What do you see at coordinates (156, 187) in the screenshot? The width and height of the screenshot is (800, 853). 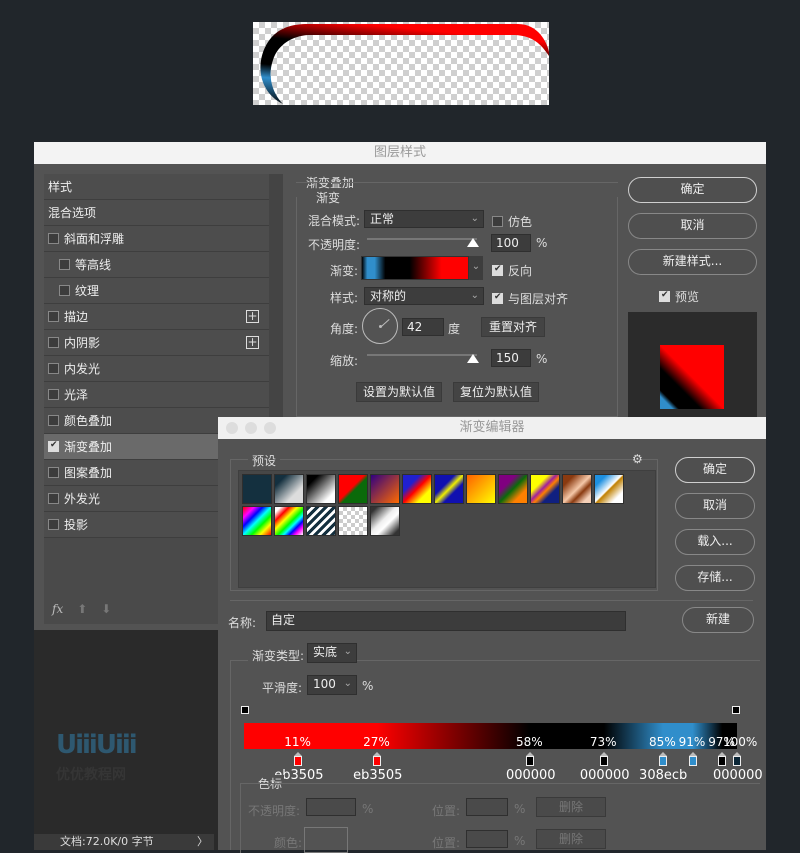 I see `style-item: 样式` at bounding box center [156, 187].